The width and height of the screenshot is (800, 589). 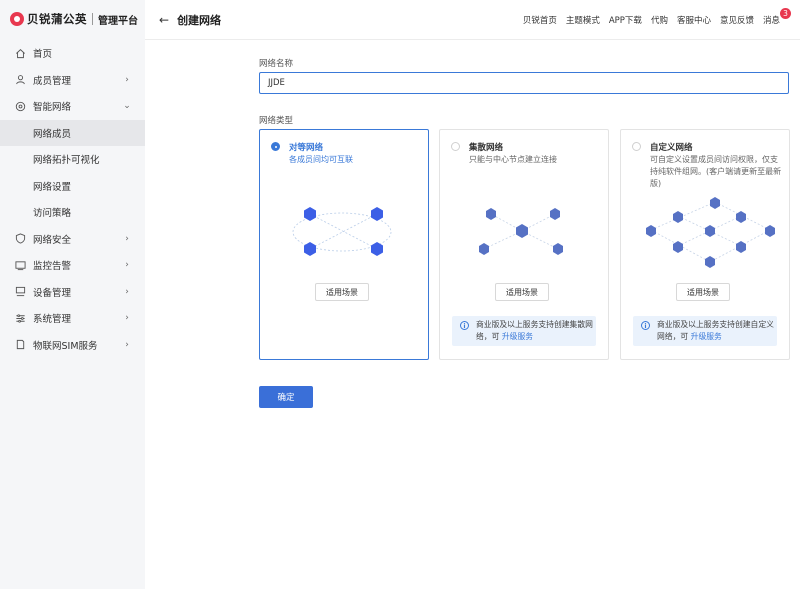 What do you see at coordinates (65, 346) in the screenshot?
I see `sidebar-item-label: 物联网SIM服务` at bounding box center [65, 346].